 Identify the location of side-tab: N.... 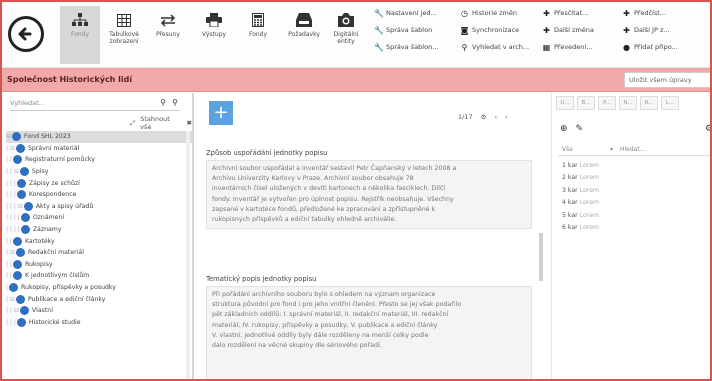
(628, 103).